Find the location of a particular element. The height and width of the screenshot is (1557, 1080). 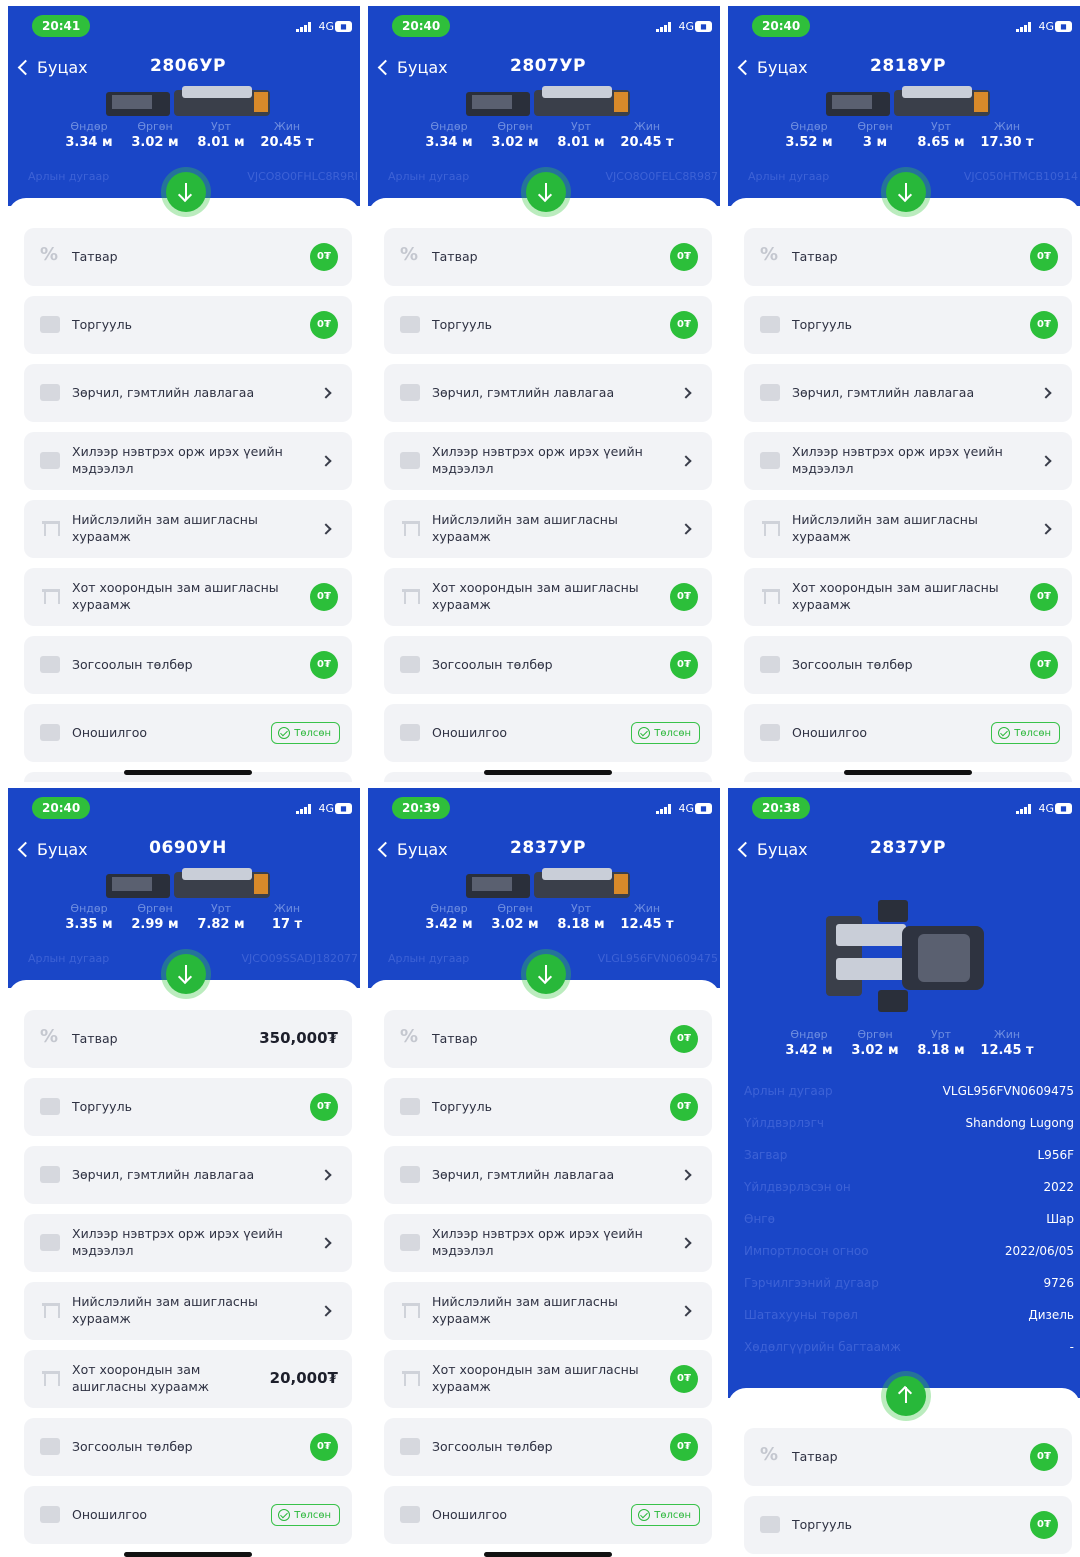

info-row-model: Загвар L956F is located at coordinates (909, 1155).